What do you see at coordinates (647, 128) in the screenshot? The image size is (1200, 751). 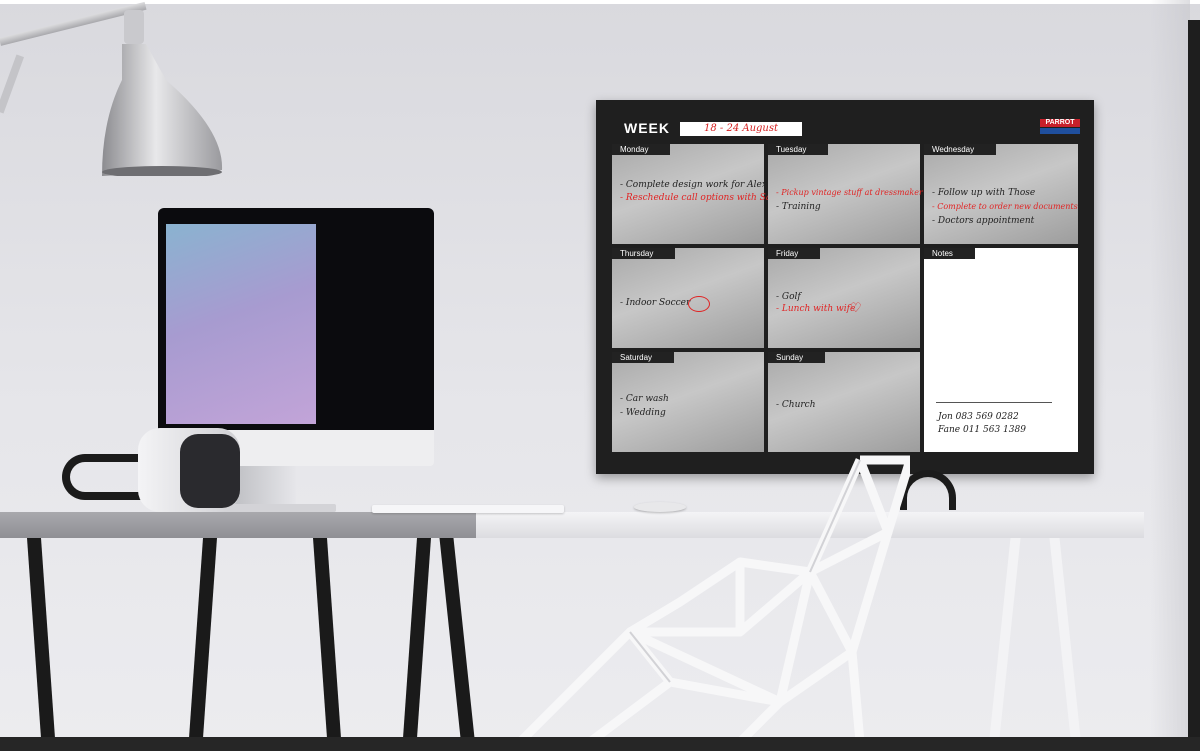 I see `week-label: WEEK` at bounding box center [647, 128].